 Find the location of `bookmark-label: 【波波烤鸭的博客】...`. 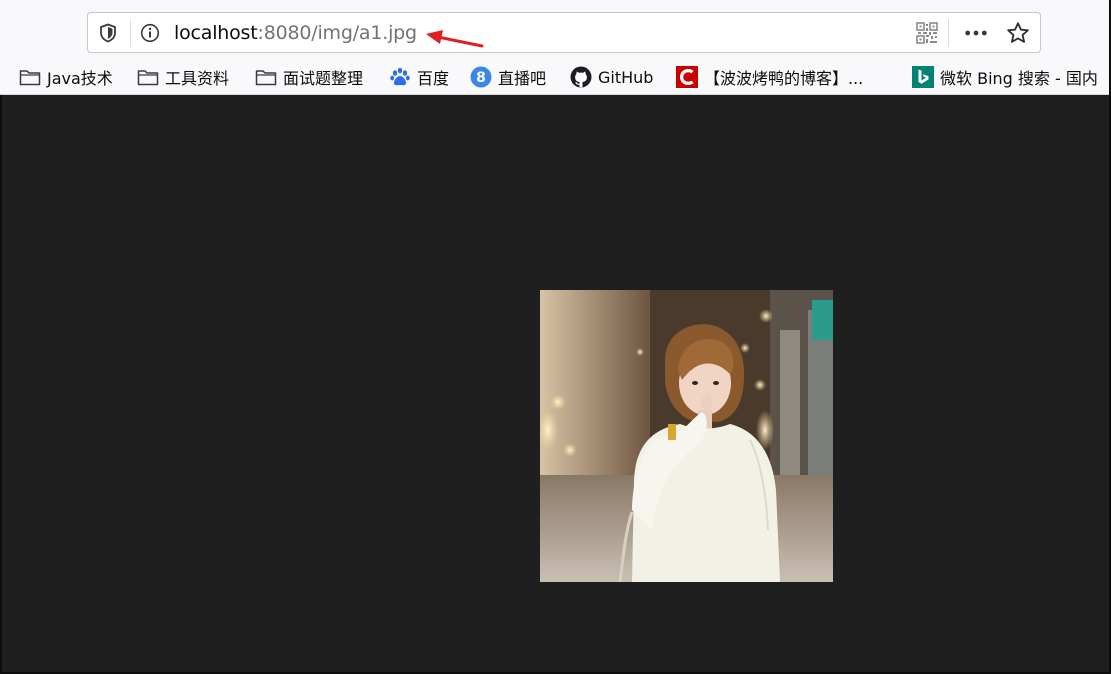

bookmark-label: 【波波烤鸭的博客】... is located at coordinates (784, 78).